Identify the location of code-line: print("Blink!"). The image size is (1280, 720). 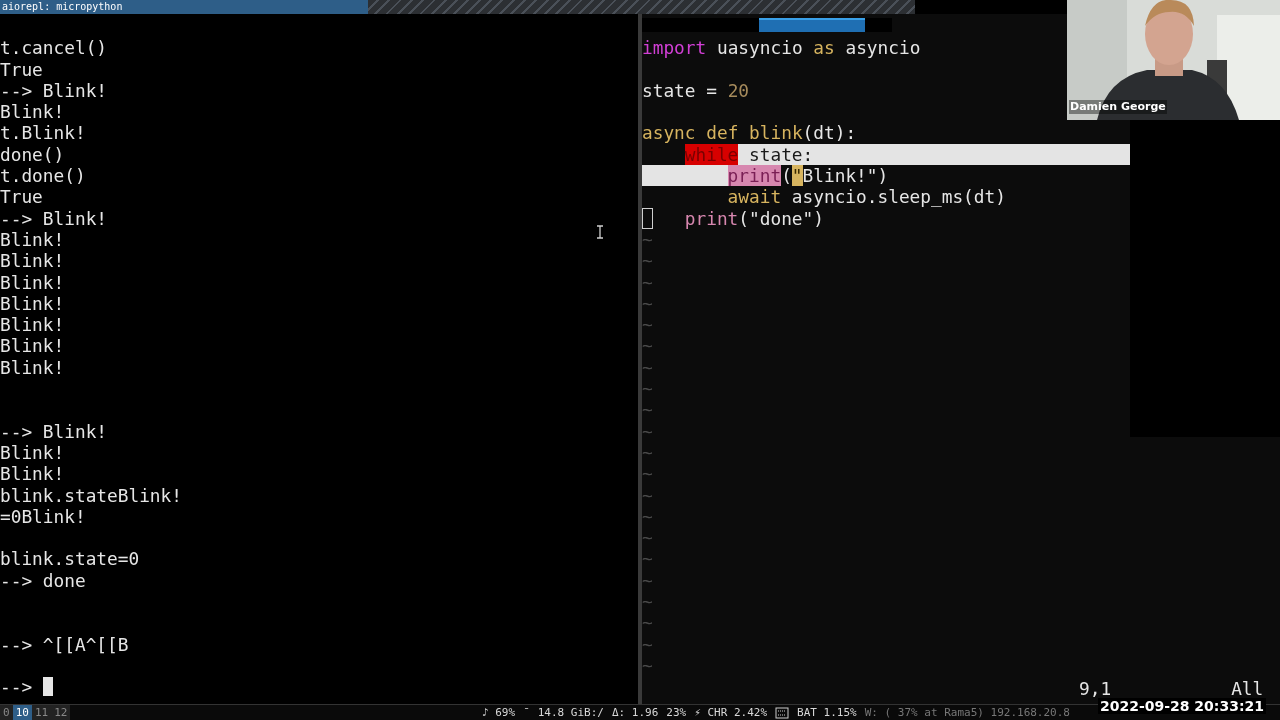
(808, 176).